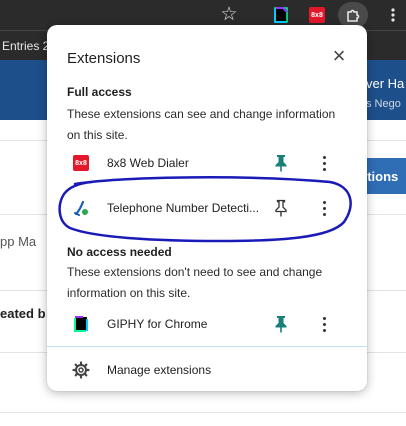  What do you see at coordinates (99, 92) in the screenshot?
I see `full-access-heading: Full access` at bounding box center [99, 92].